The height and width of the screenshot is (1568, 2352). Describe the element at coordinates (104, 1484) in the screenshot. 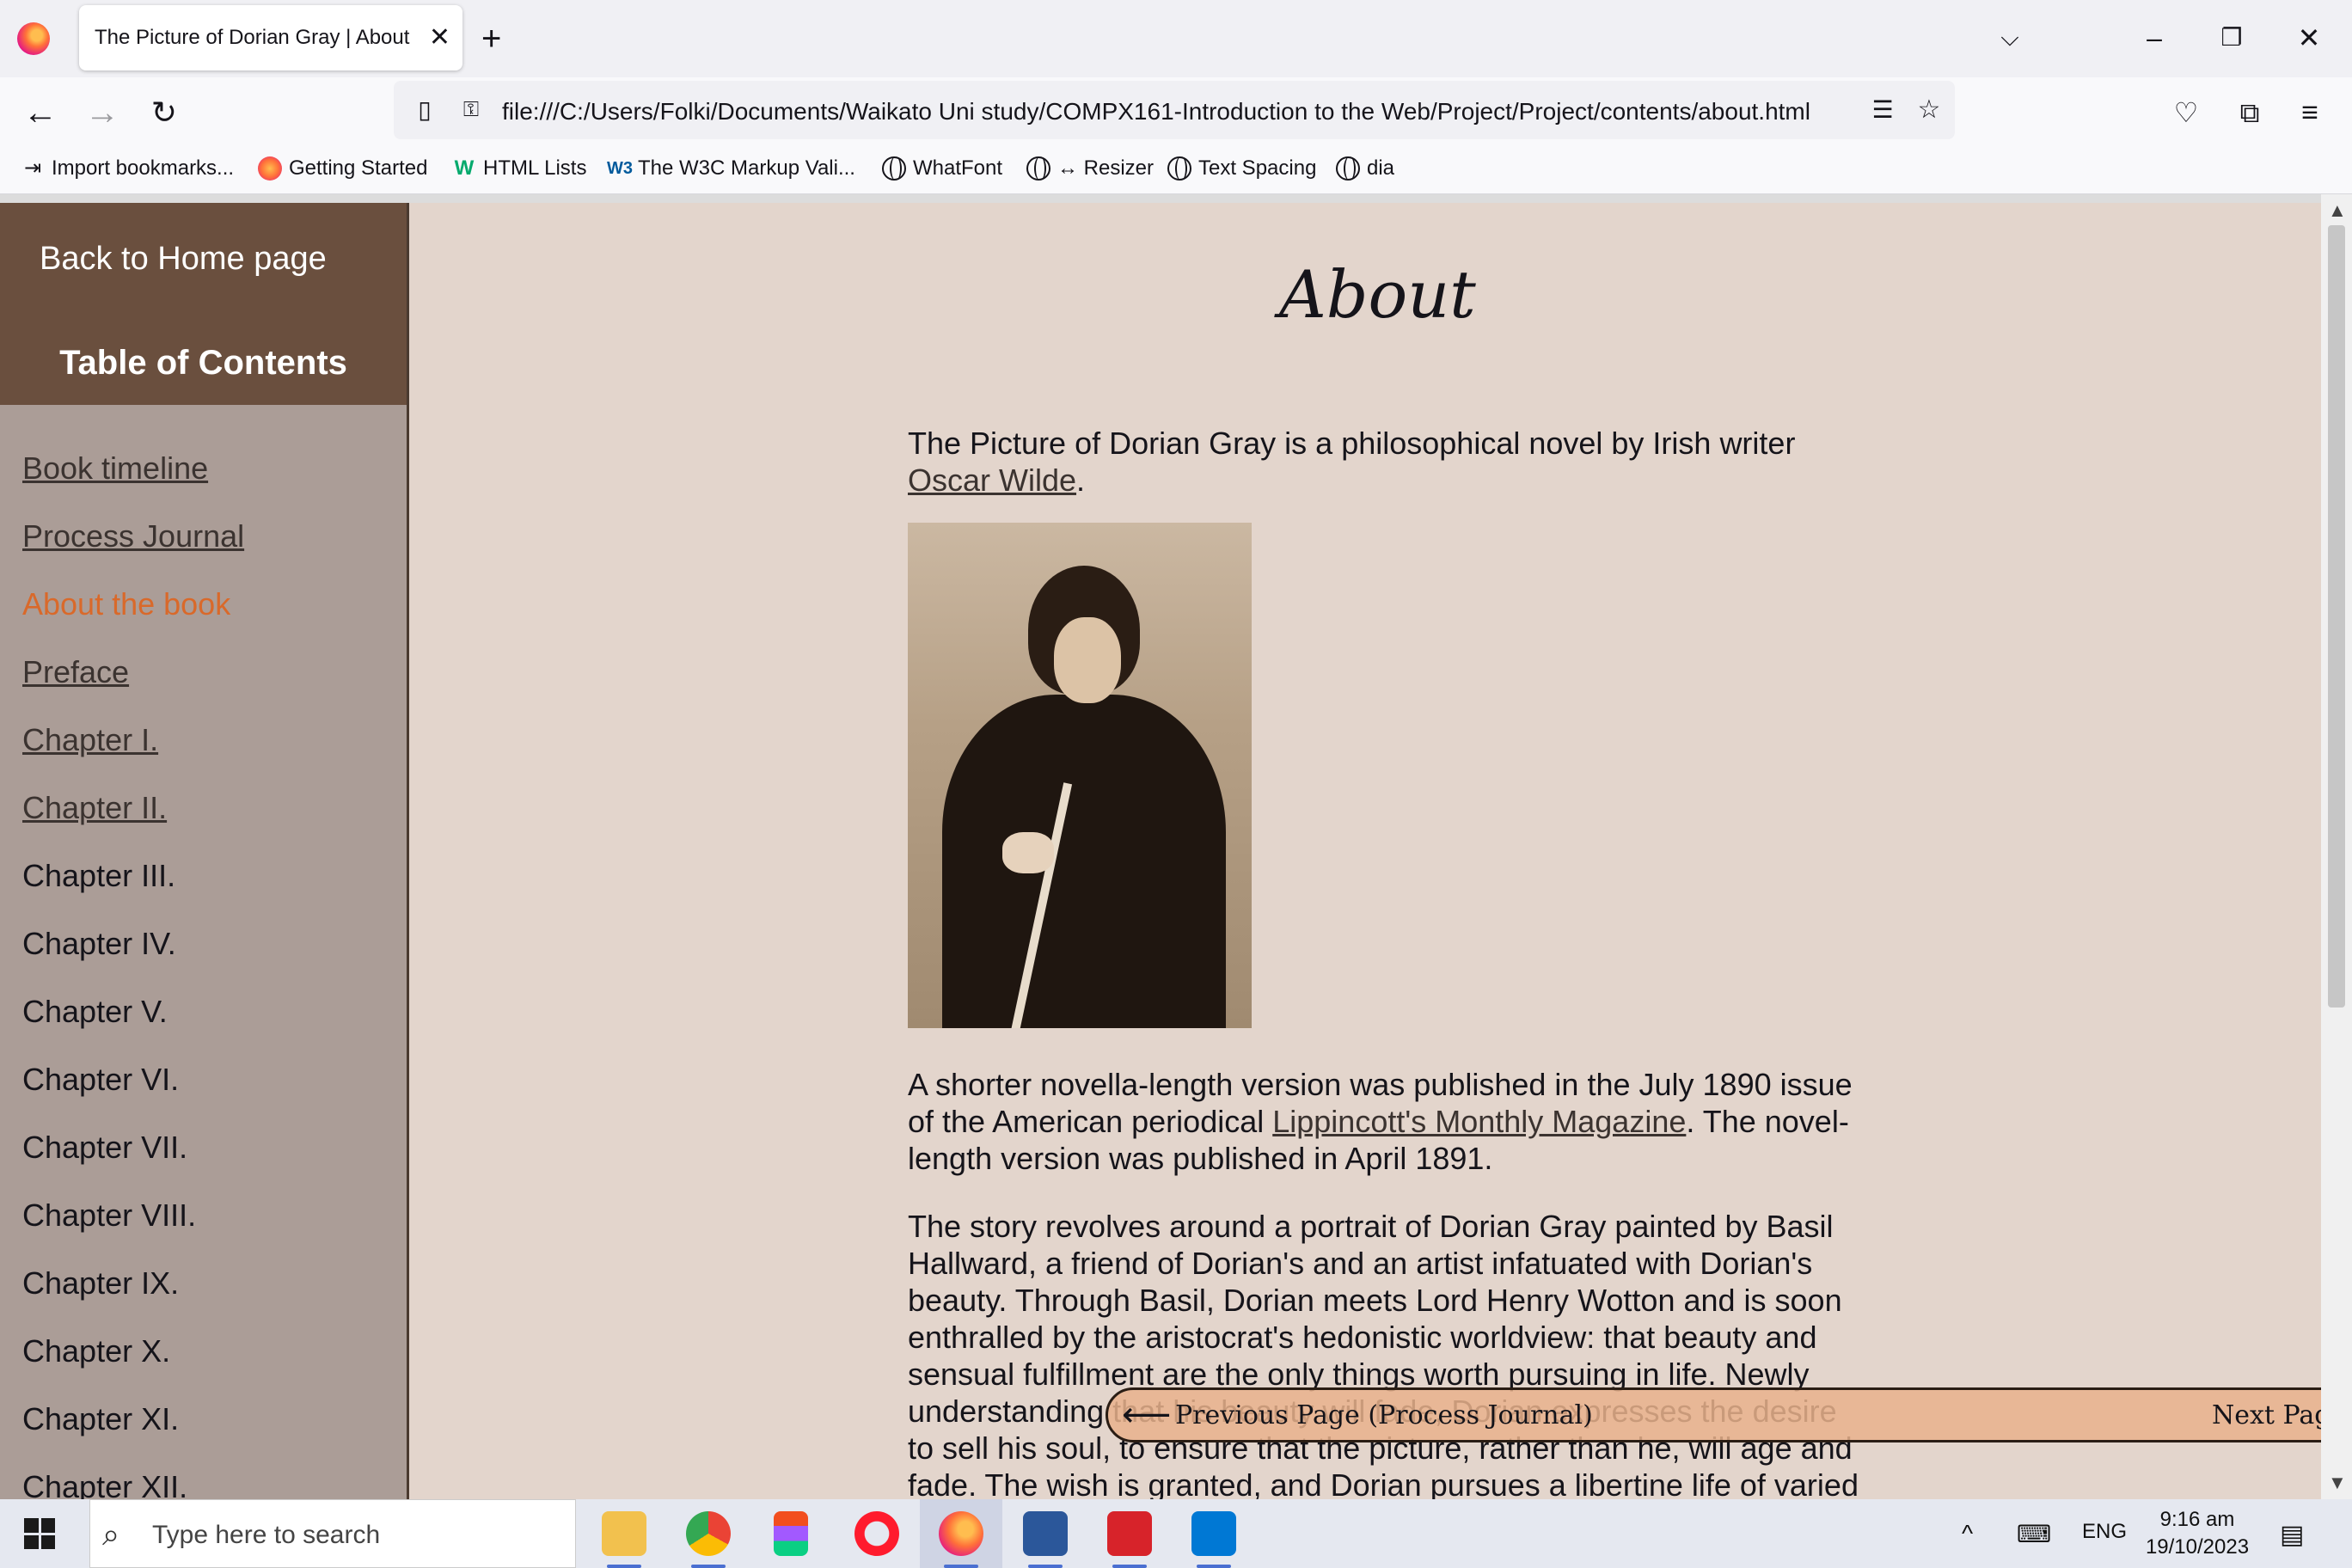

I see `toc-item: Chapter XII.` at that location.